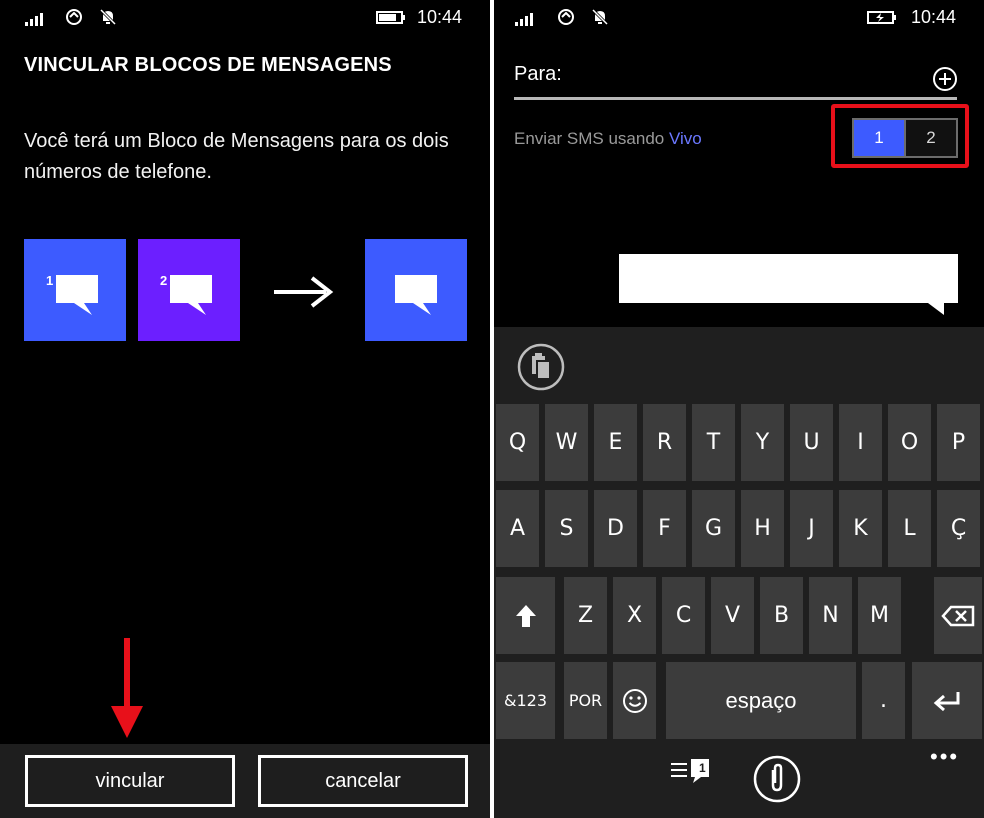  What do you see at coordinates (664, 528) in the screenshot?
I see `key-f: F` at bounding box center [664, 528].